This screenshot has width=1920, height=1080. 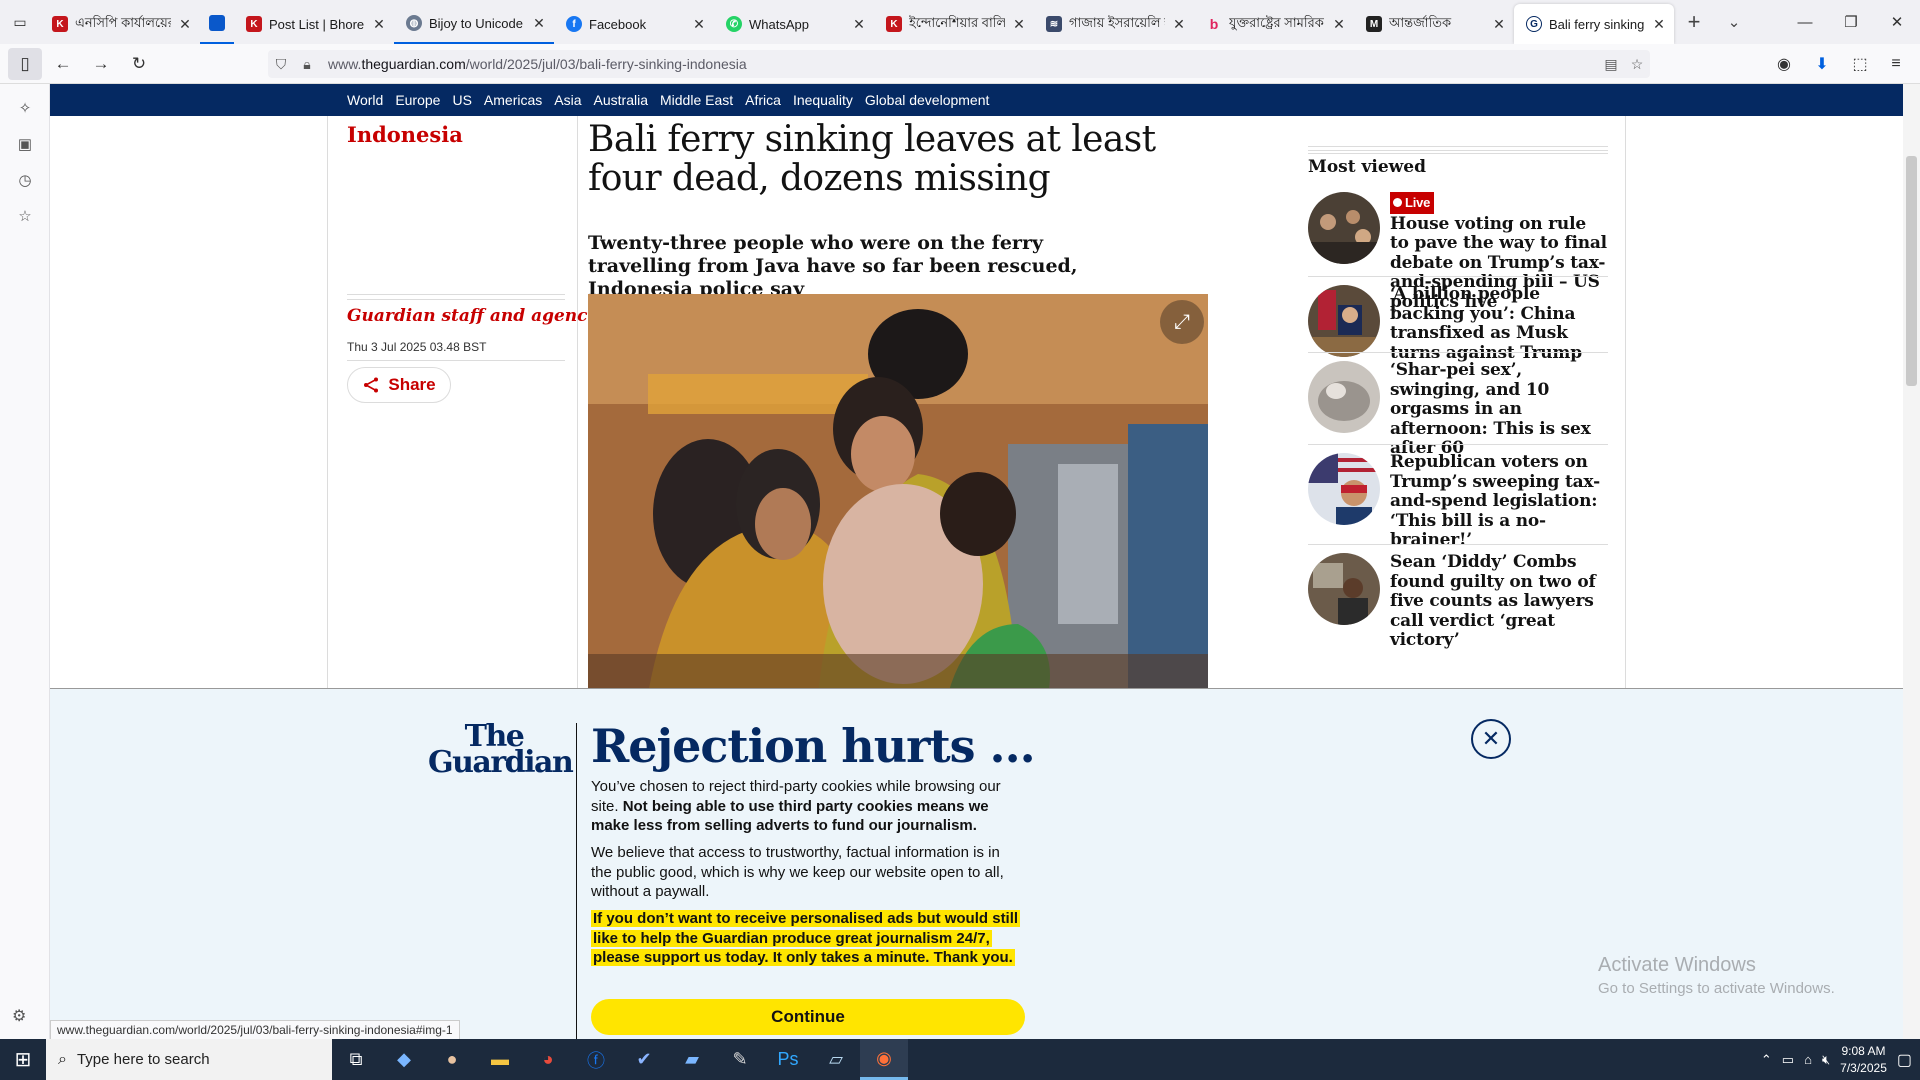 What do you see at coordinates (345, 64) in the screenshot?
I see `url-prefix: www.` at bounding box center [345, 64].